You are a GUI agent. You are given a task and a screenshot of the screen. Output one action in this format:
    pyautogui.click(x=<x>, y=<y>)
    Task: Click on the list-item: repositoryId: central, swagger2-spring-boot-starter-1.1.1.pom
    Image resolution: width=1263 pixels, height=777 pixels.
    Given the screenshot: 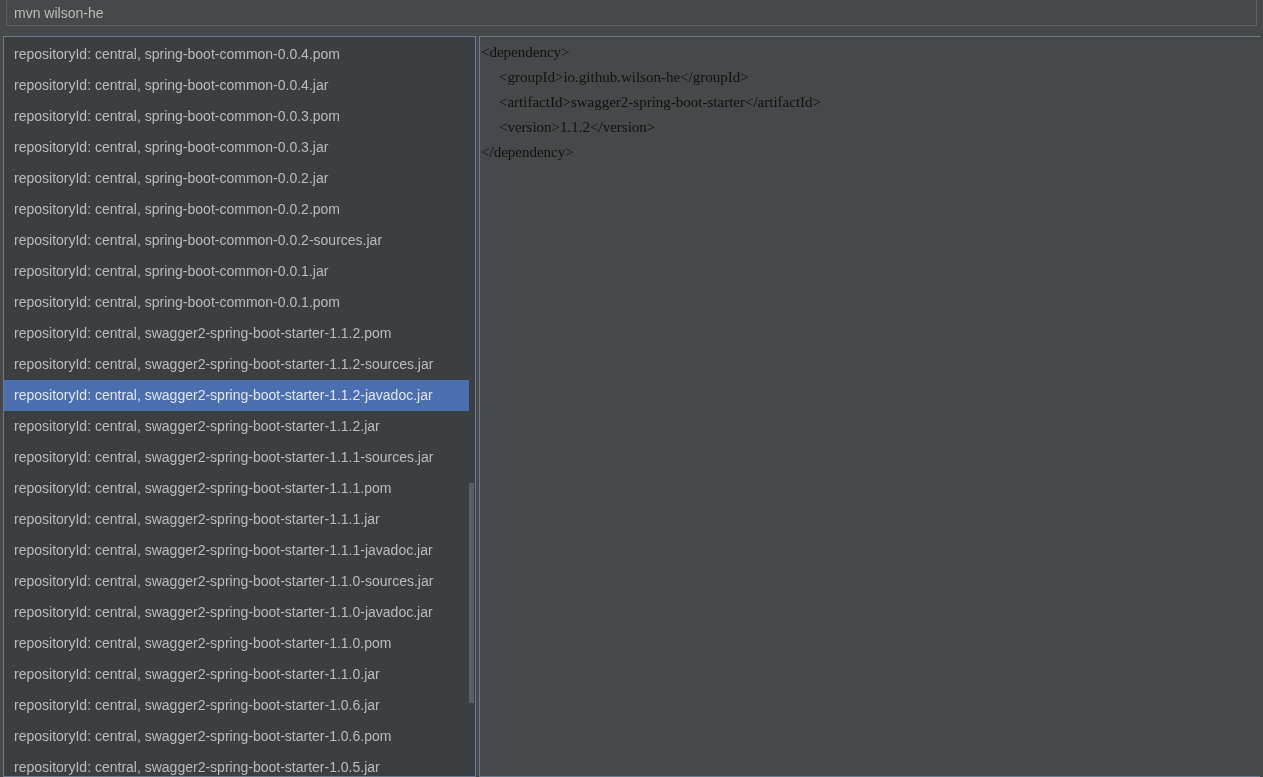 What is the action you would take?
    pyautogui.click(x=236, y=488)
    